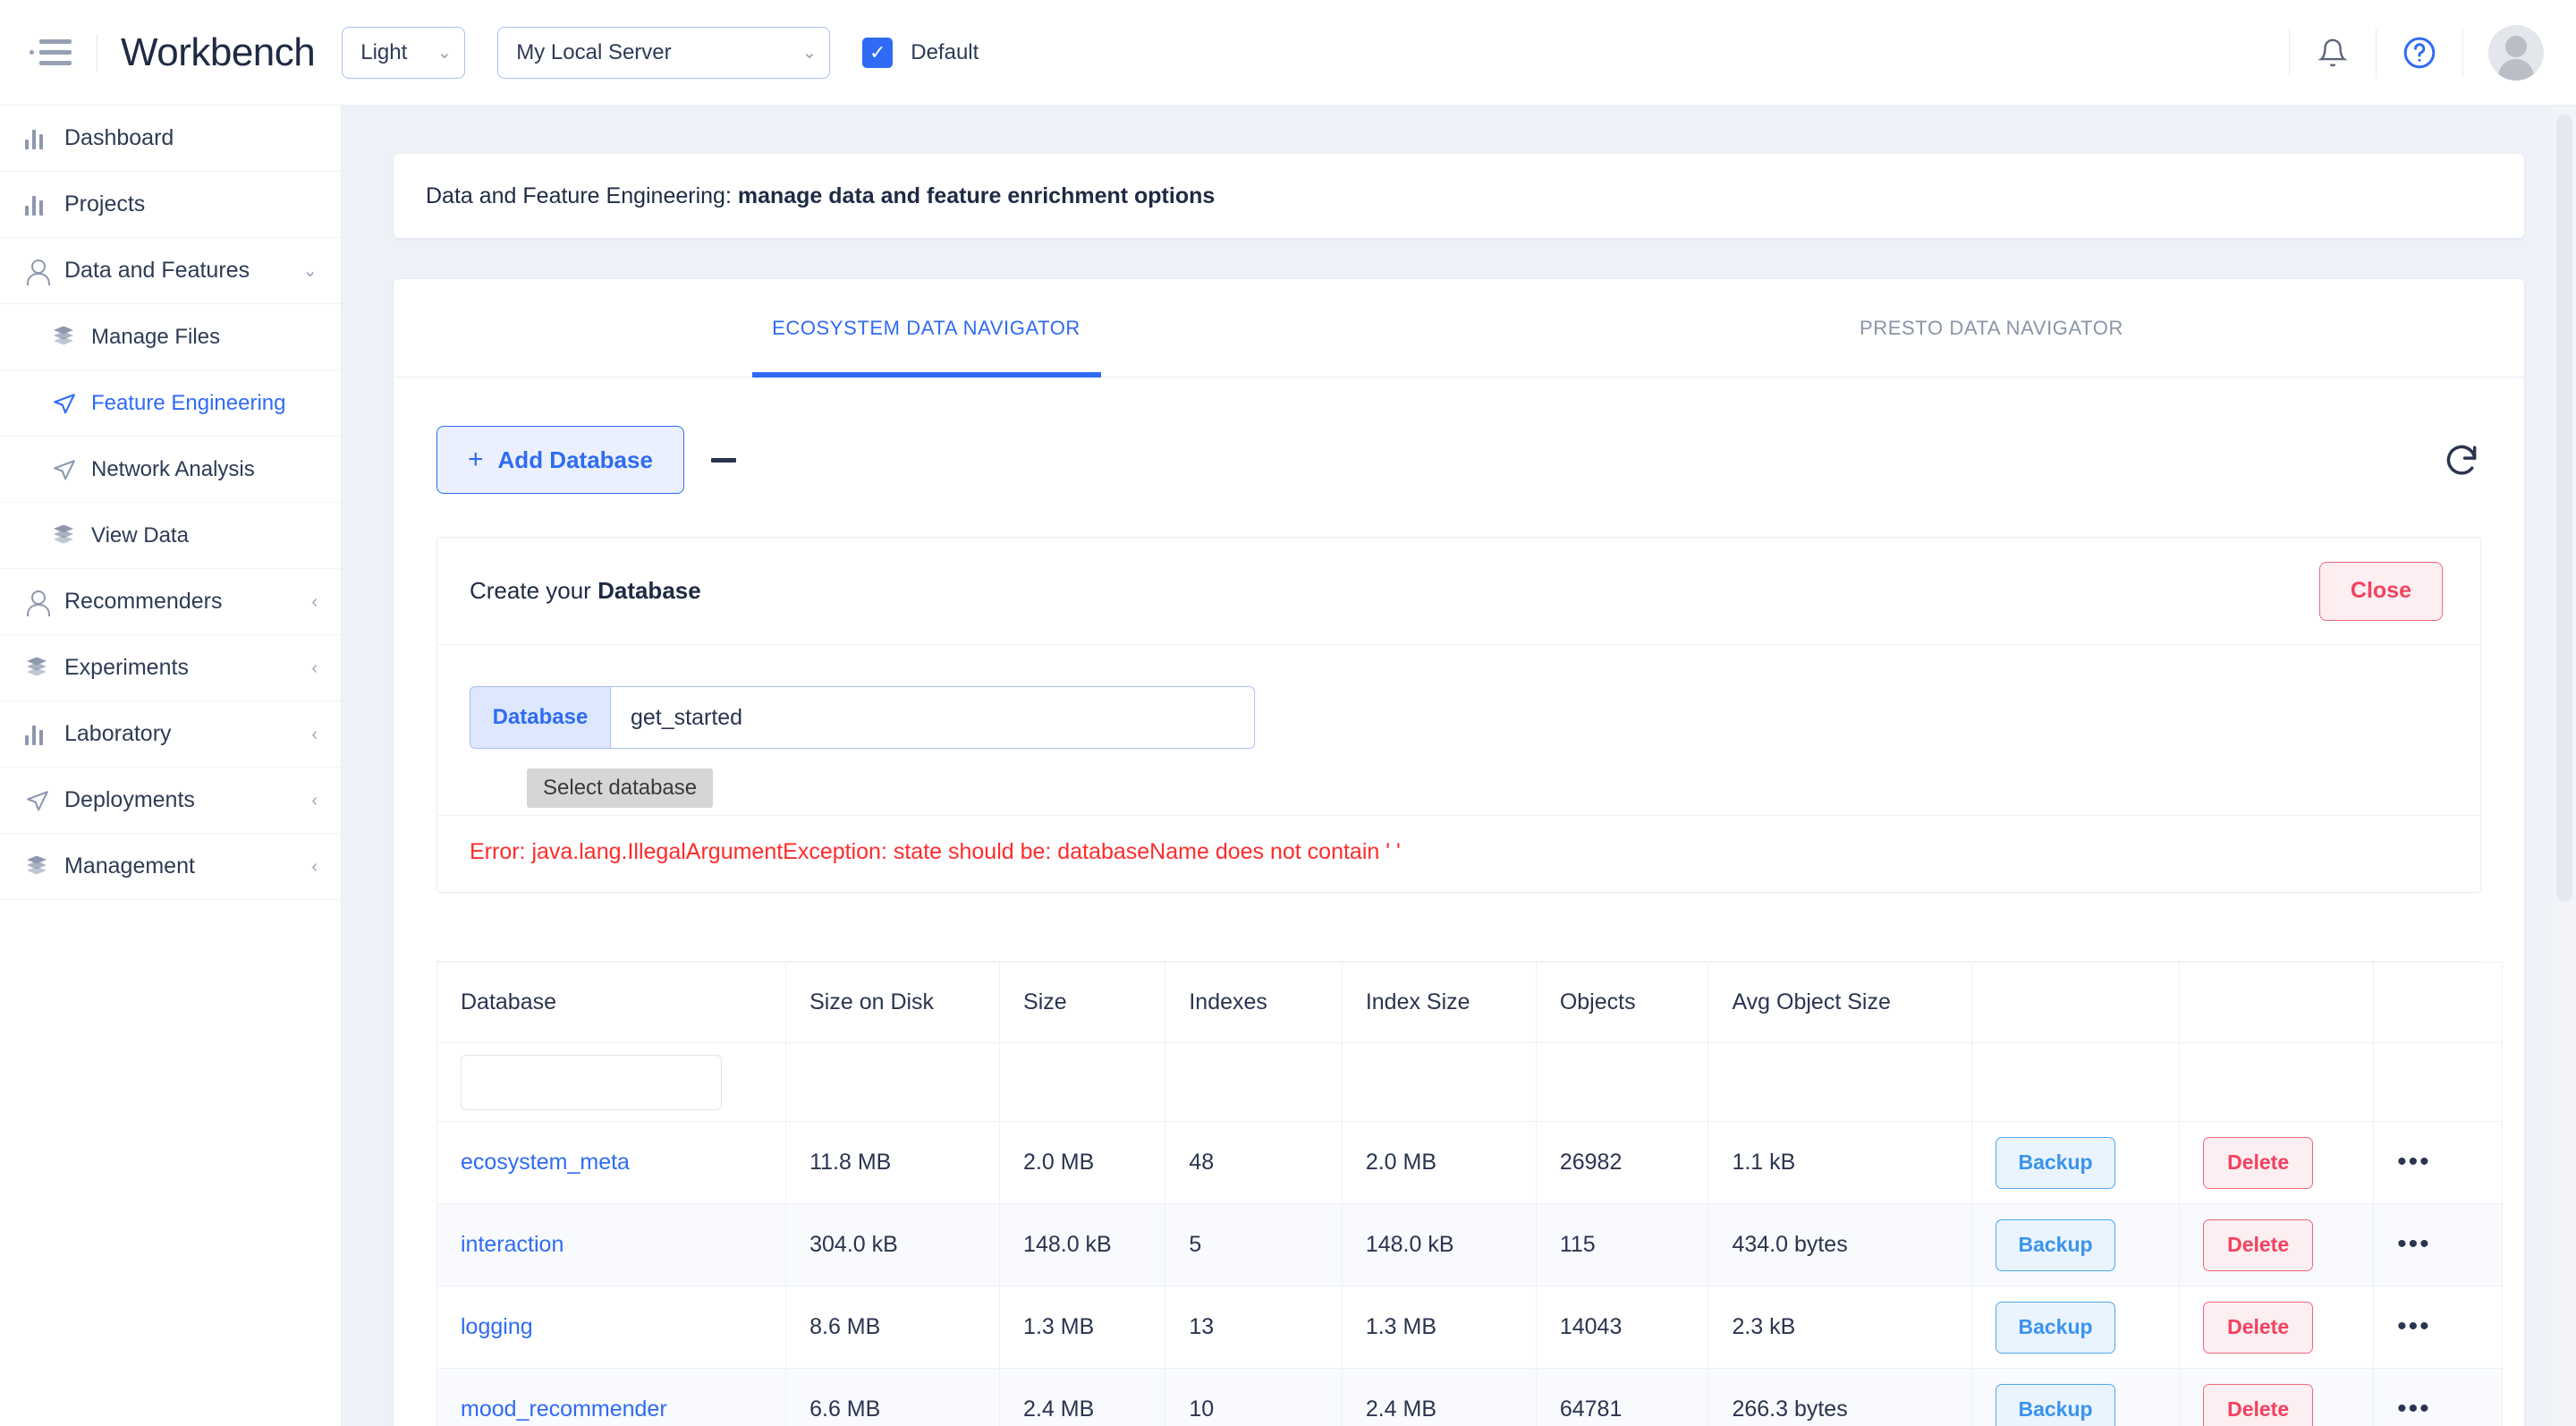  Describe the element at coordinates (1622, 1082) in the screenshot. I see `filter-cell-empty` at that location.